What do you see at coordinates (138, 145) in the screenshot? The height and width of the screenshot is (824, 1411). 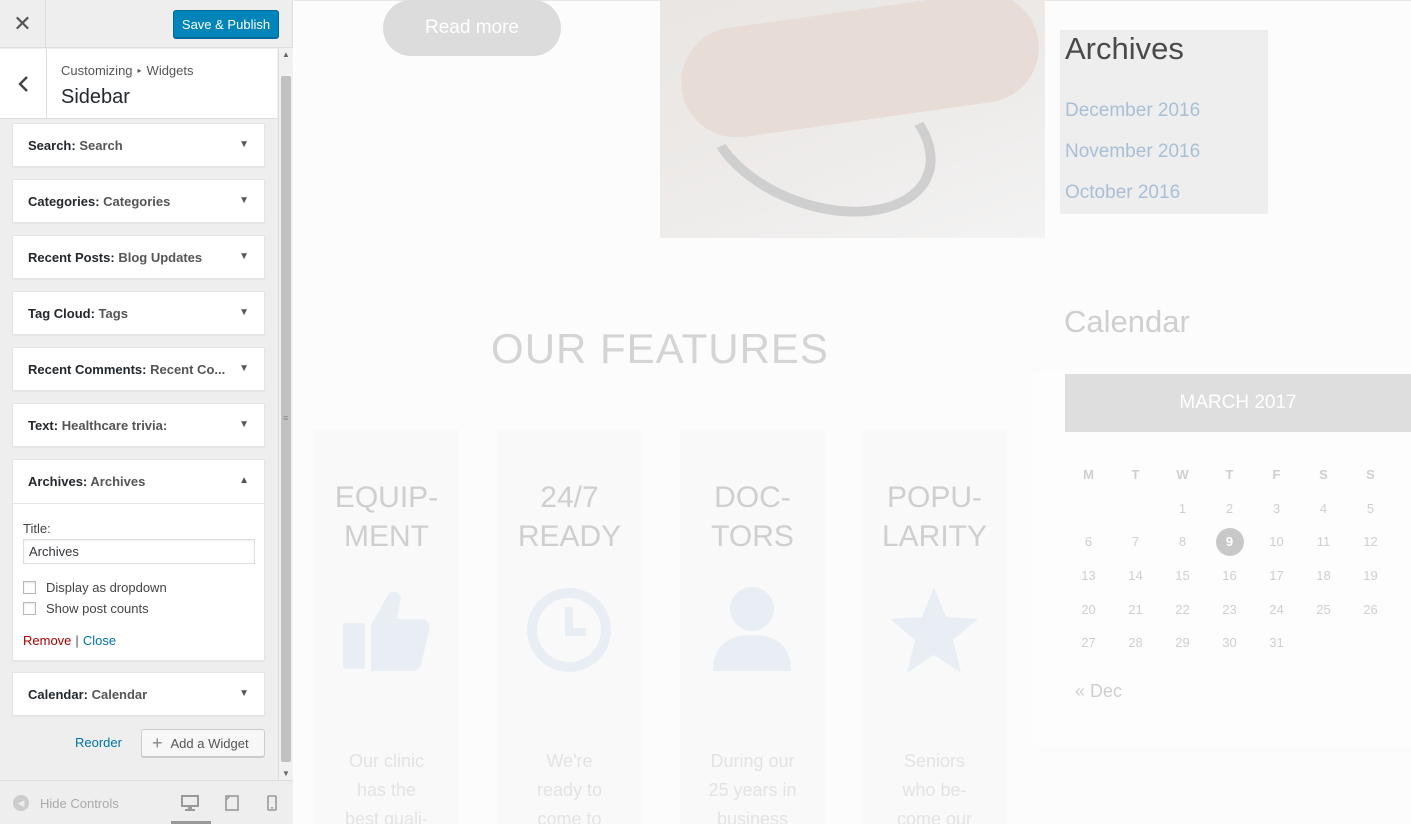 I see `widget-search: Search: Search ▼` at bounding box center [138, 145].